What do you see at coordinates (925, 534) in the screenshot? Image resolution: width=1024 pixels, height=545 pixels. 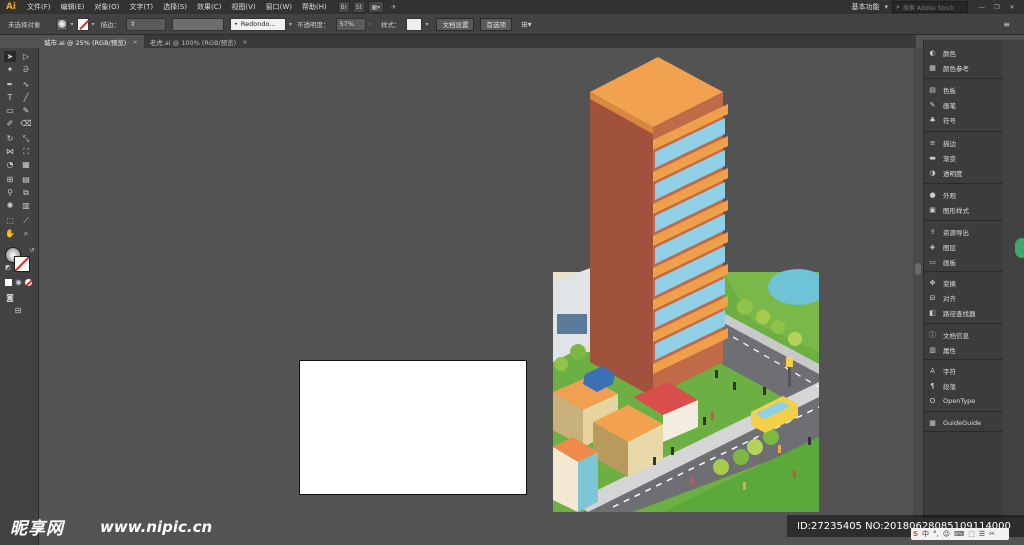 I see `ime-chinese-mode: 中` at bounding box center [925, 534].